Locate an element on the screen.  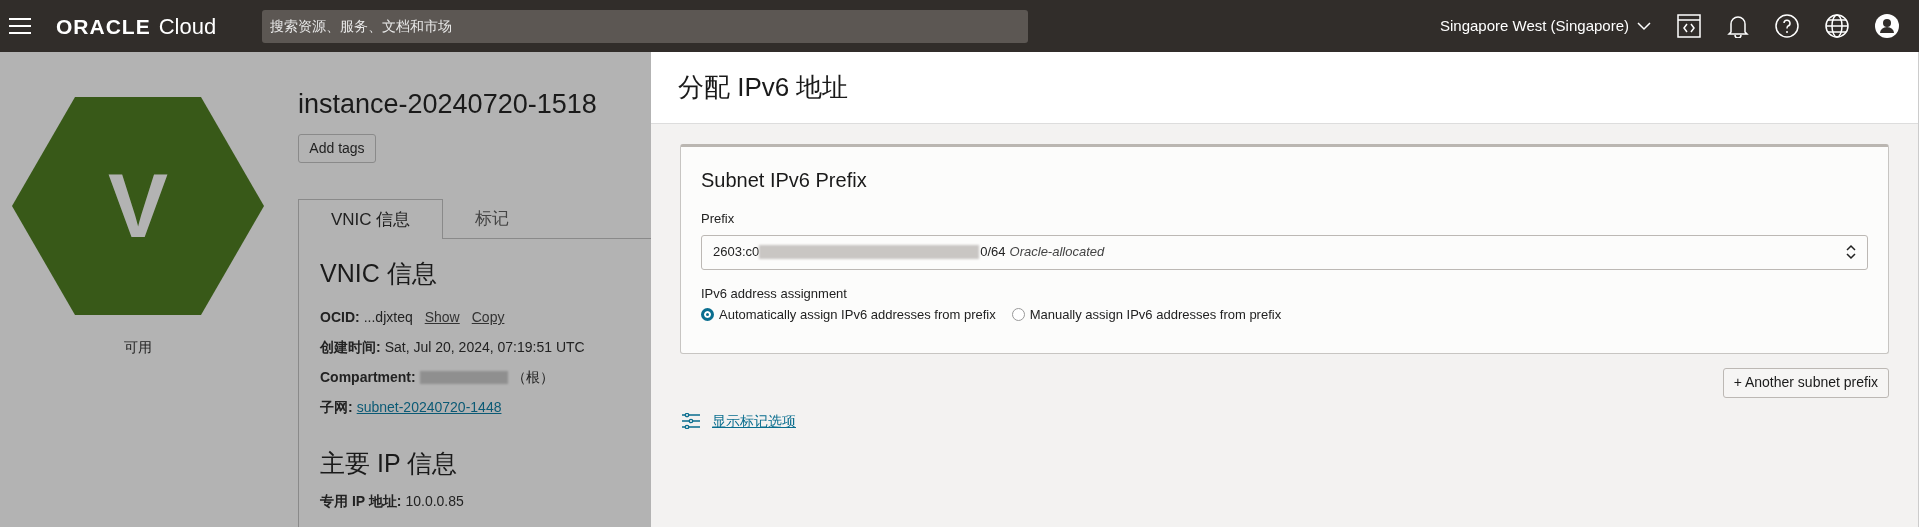
field-label: Compartment: is located at coordinates (368, 377).